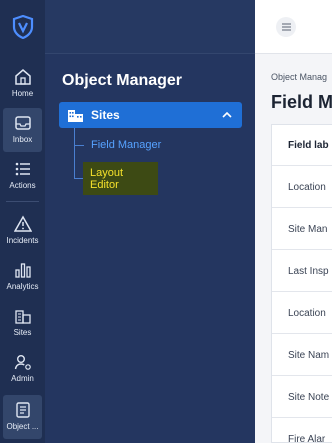  What do you see at coordinates (105, 115) in the screenshot?
I see `sites-nav-label: Sites` at bounding box center [105, 115].